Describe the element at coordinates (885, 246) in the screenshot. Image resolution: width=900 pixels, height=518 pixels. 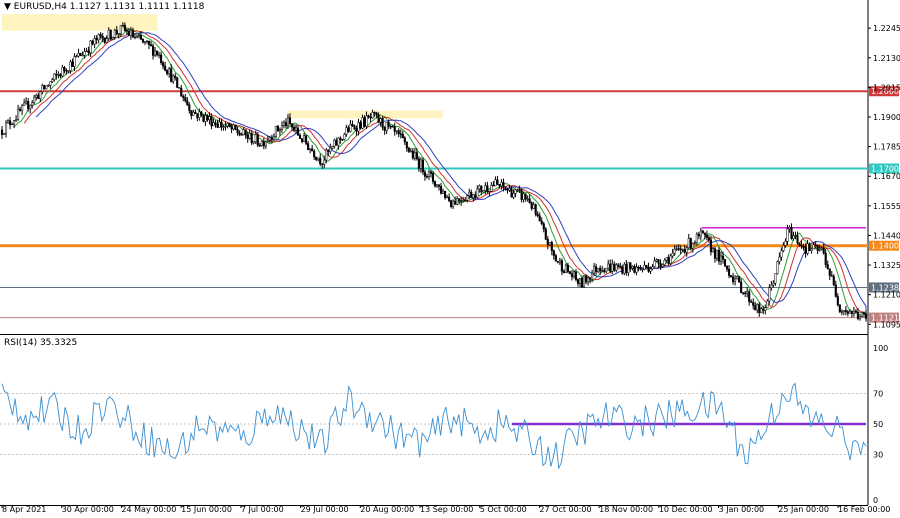
I see `level-tag-text-3: 1.1400` at that location.